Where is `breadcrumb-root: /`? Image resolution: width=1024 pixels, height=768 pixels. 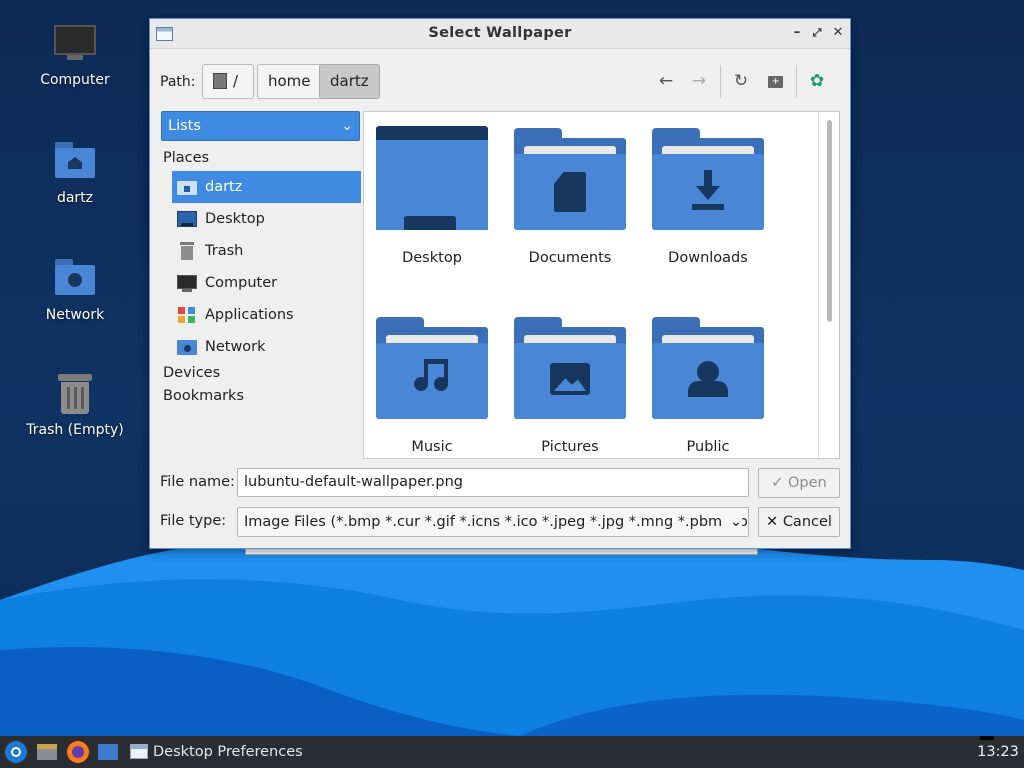 breadcrumb-root: / is located at coordinates (228, 81).